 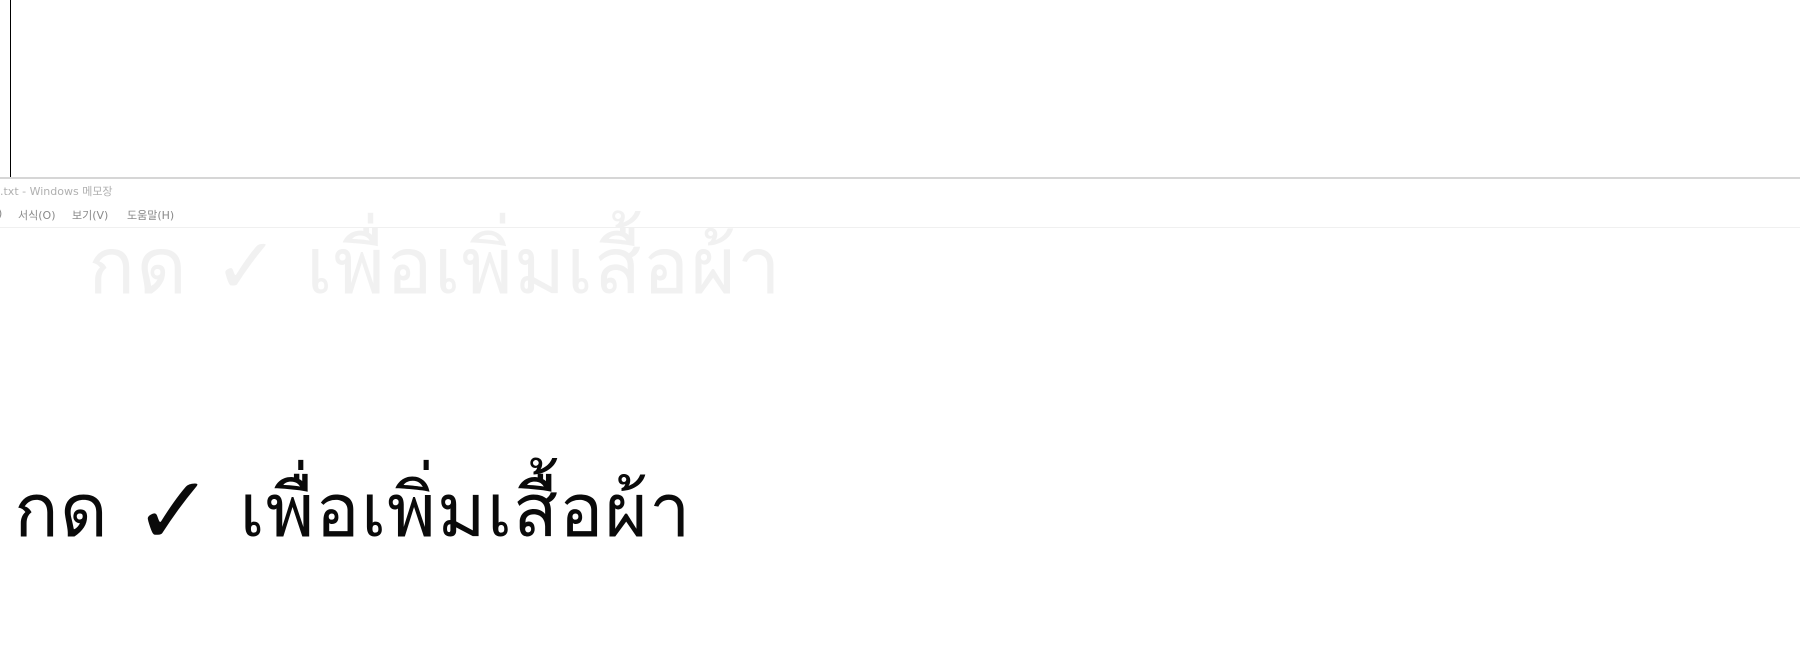 I want to click on ghost-text-overlay: กด ✓ เพื่อเพิ่มเสื้อผ้า, so click(x=435, y=267).